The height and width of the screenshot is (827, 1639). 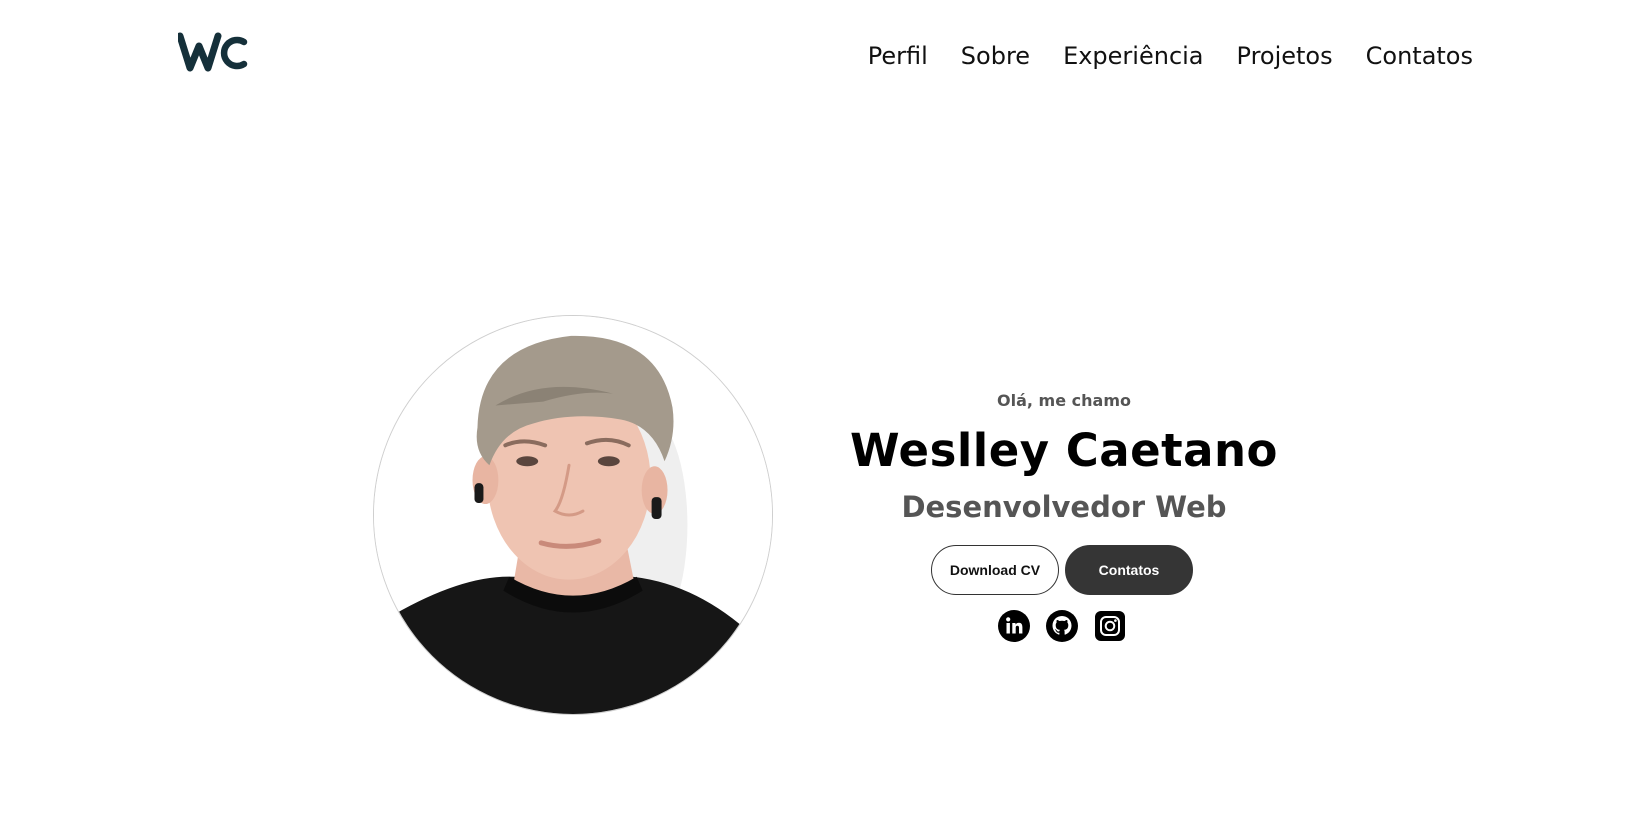 I want to click on nav-item-sobre: Sobre, so click(x=995, y=56).